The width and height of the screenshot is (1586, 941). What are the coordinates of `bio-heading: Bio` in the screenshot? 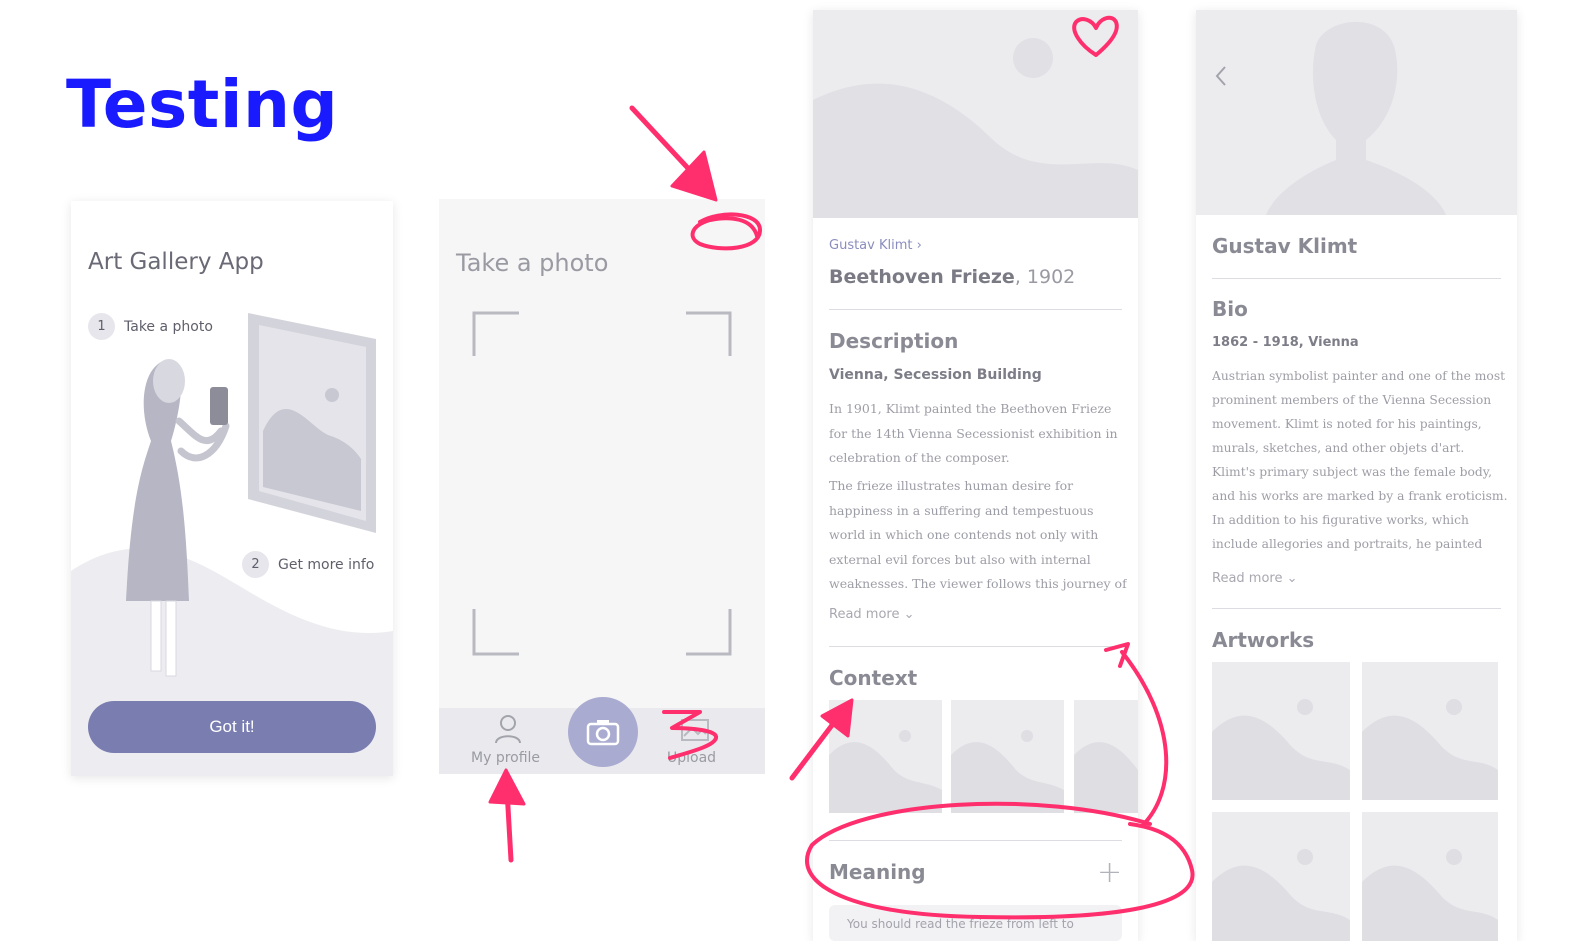 It's located at (1230, 309).